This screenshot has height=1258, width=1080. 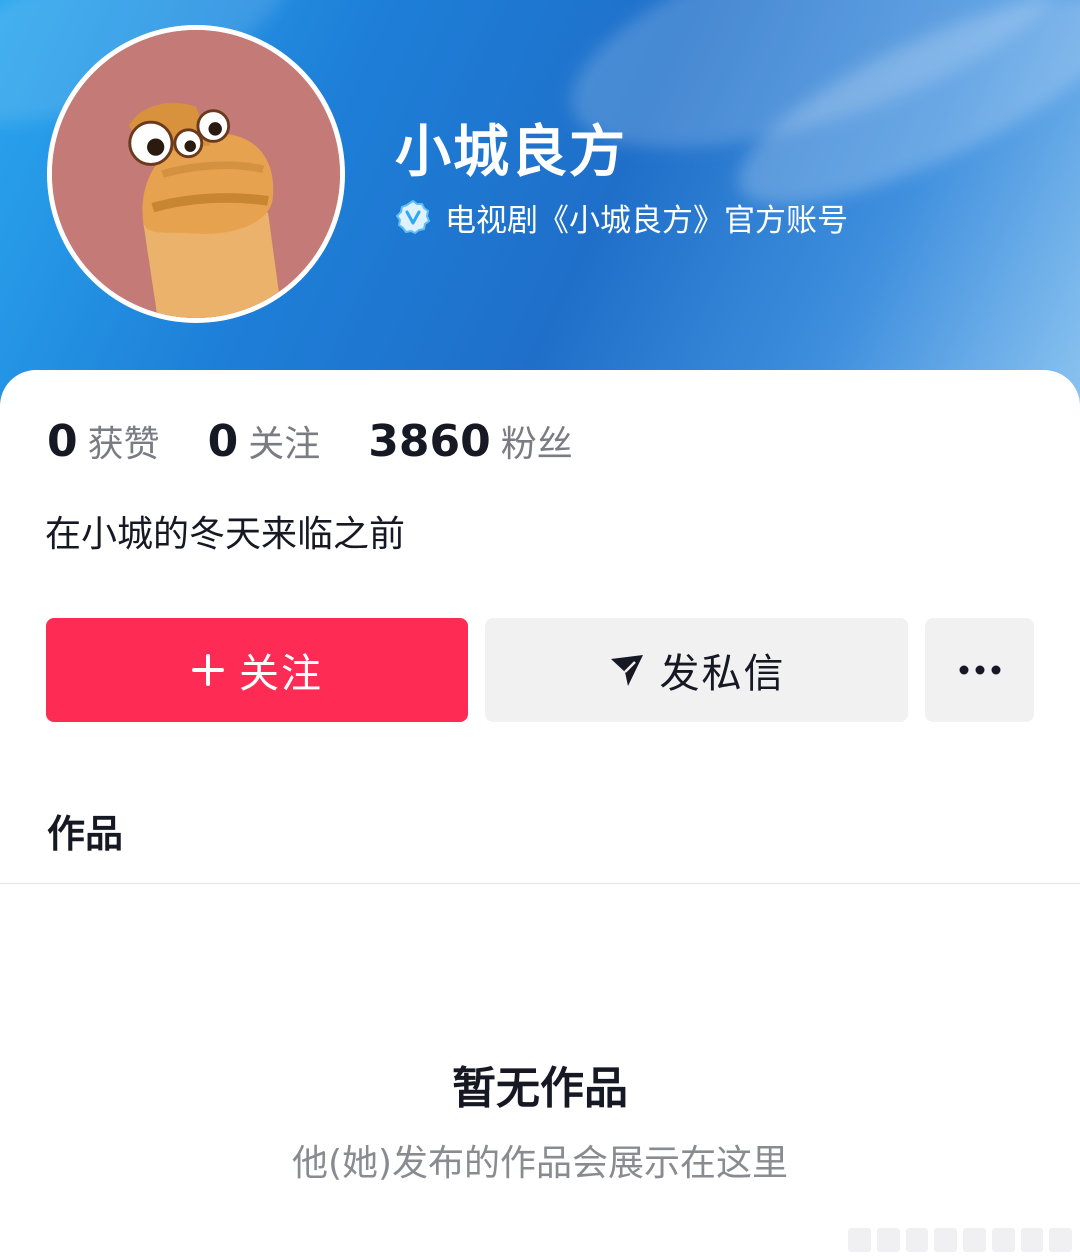 I want to click on send-icon, so click(x=626, y=670).